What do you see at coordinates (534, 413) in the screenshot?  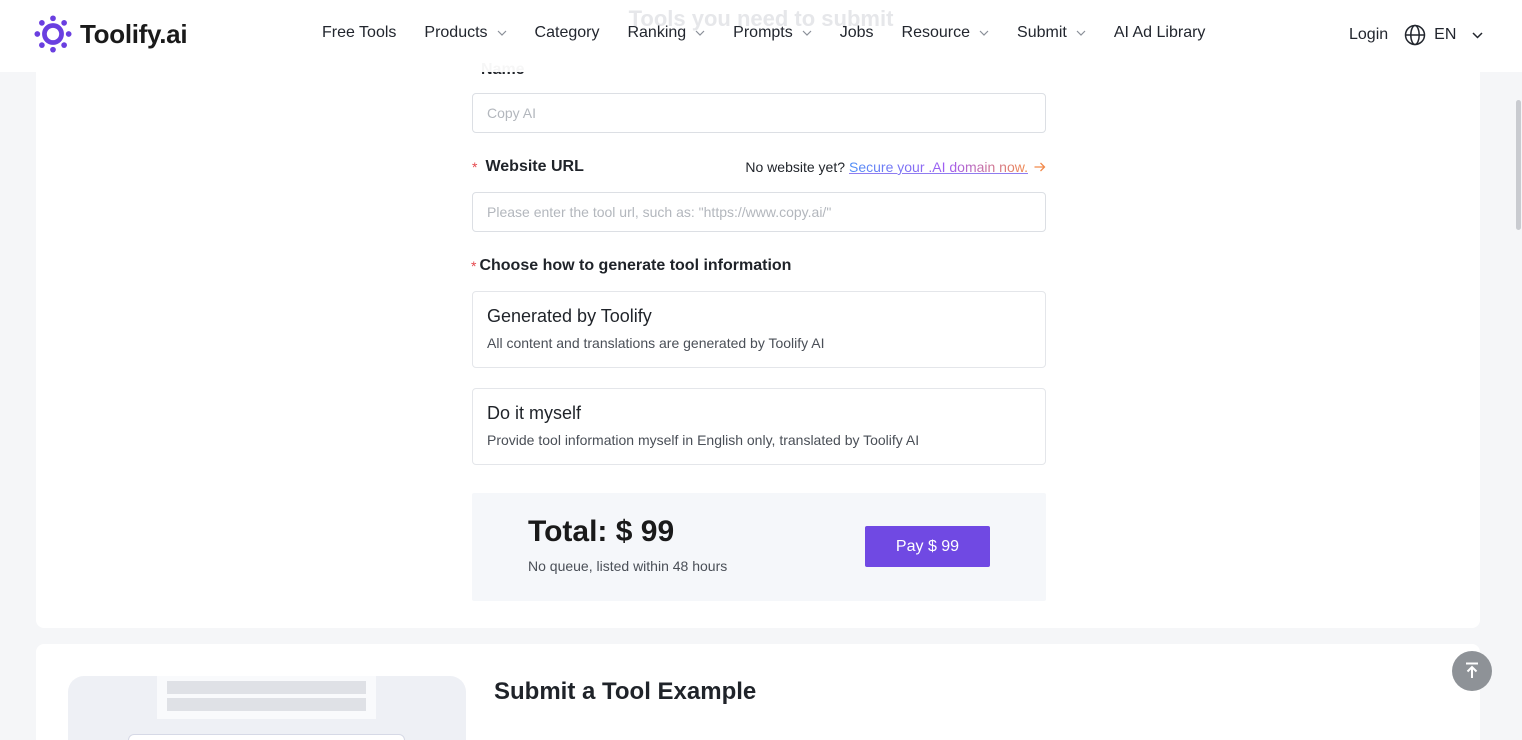 I see `option-title: Do it myself` at bounding box center [534, 413].